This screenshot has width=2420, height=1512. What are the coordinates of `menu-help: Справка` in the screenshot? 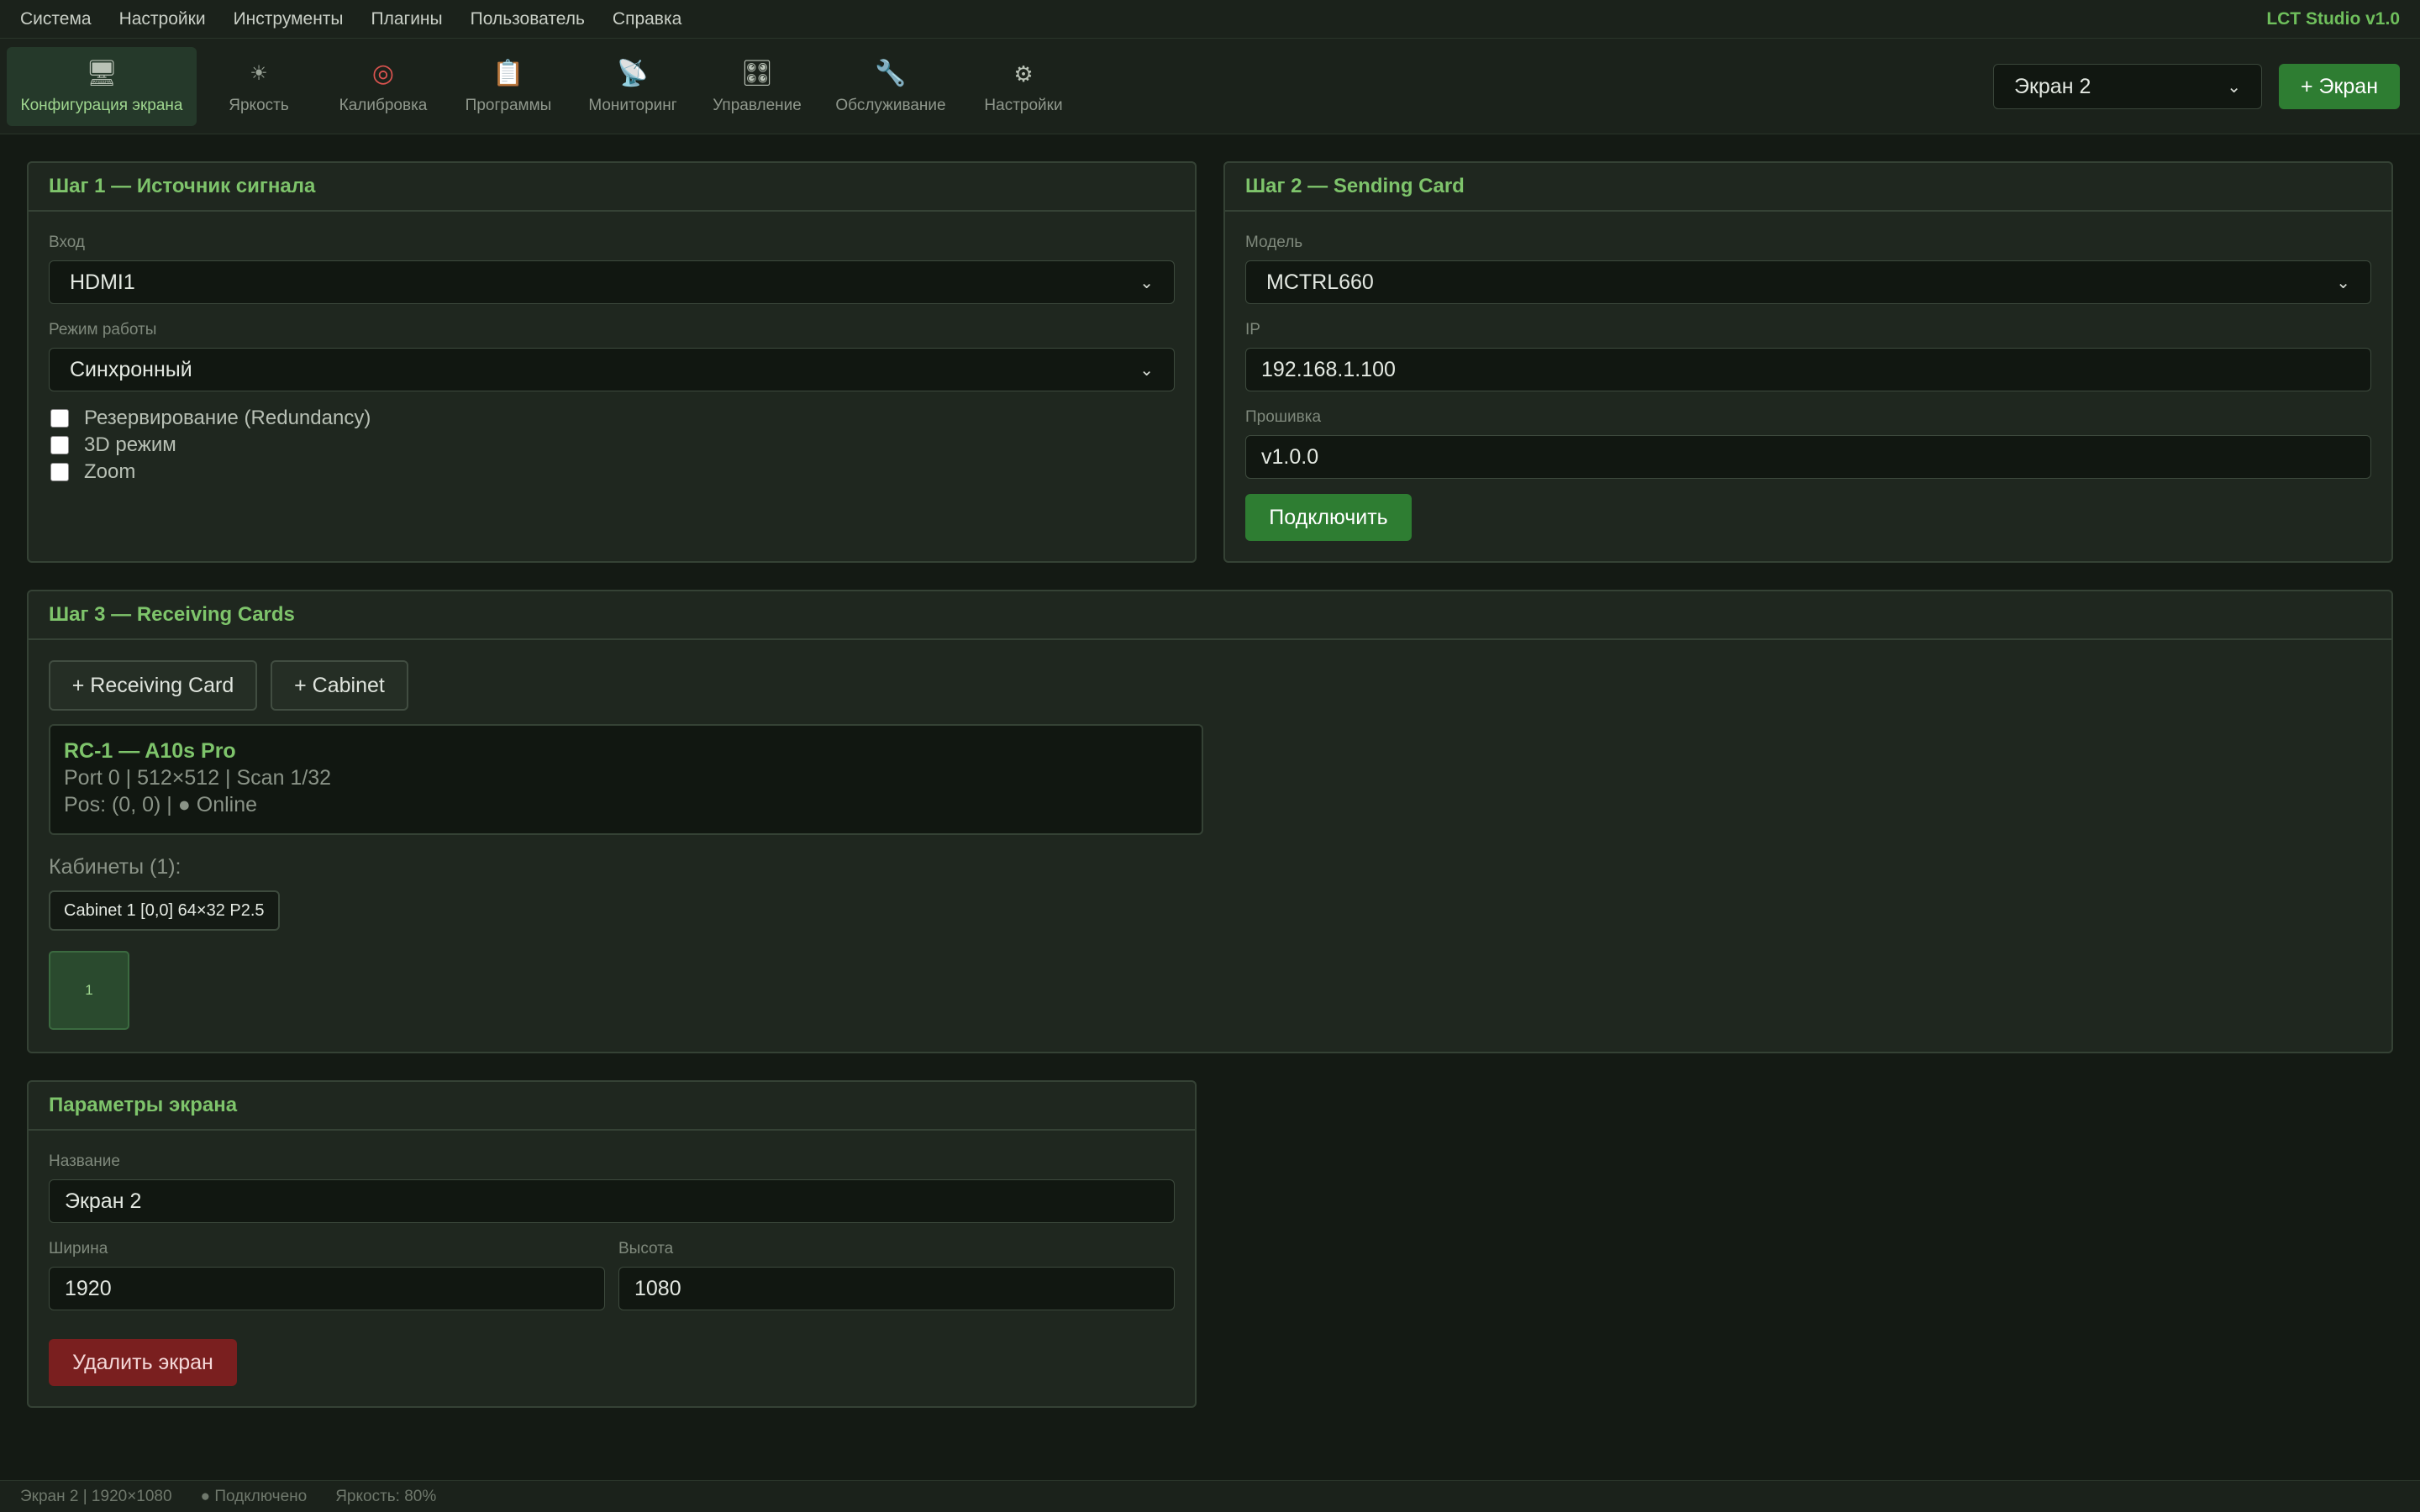 It's located at (647, 19).